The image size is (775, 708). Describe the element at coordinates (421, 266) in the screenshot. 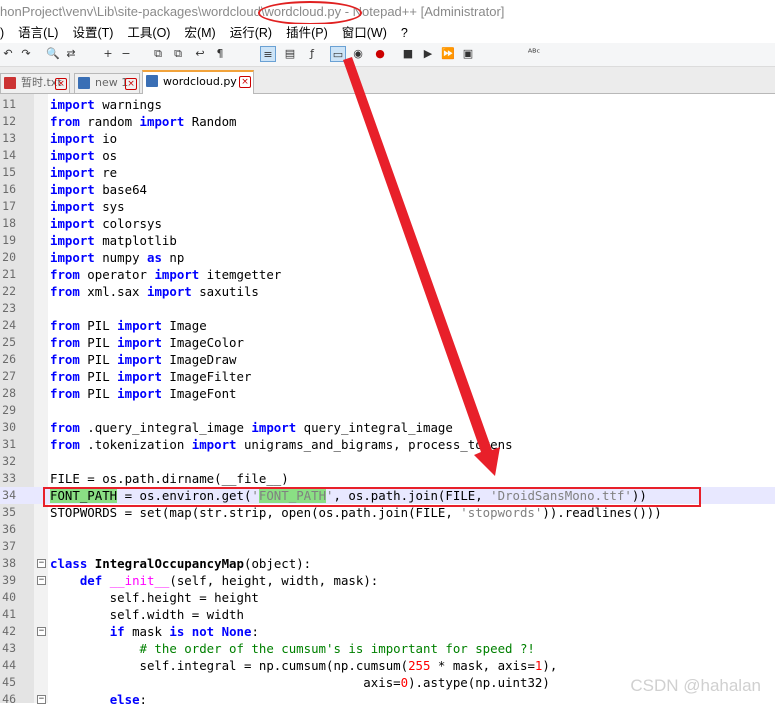

I see `annotation-arrow` at that location.